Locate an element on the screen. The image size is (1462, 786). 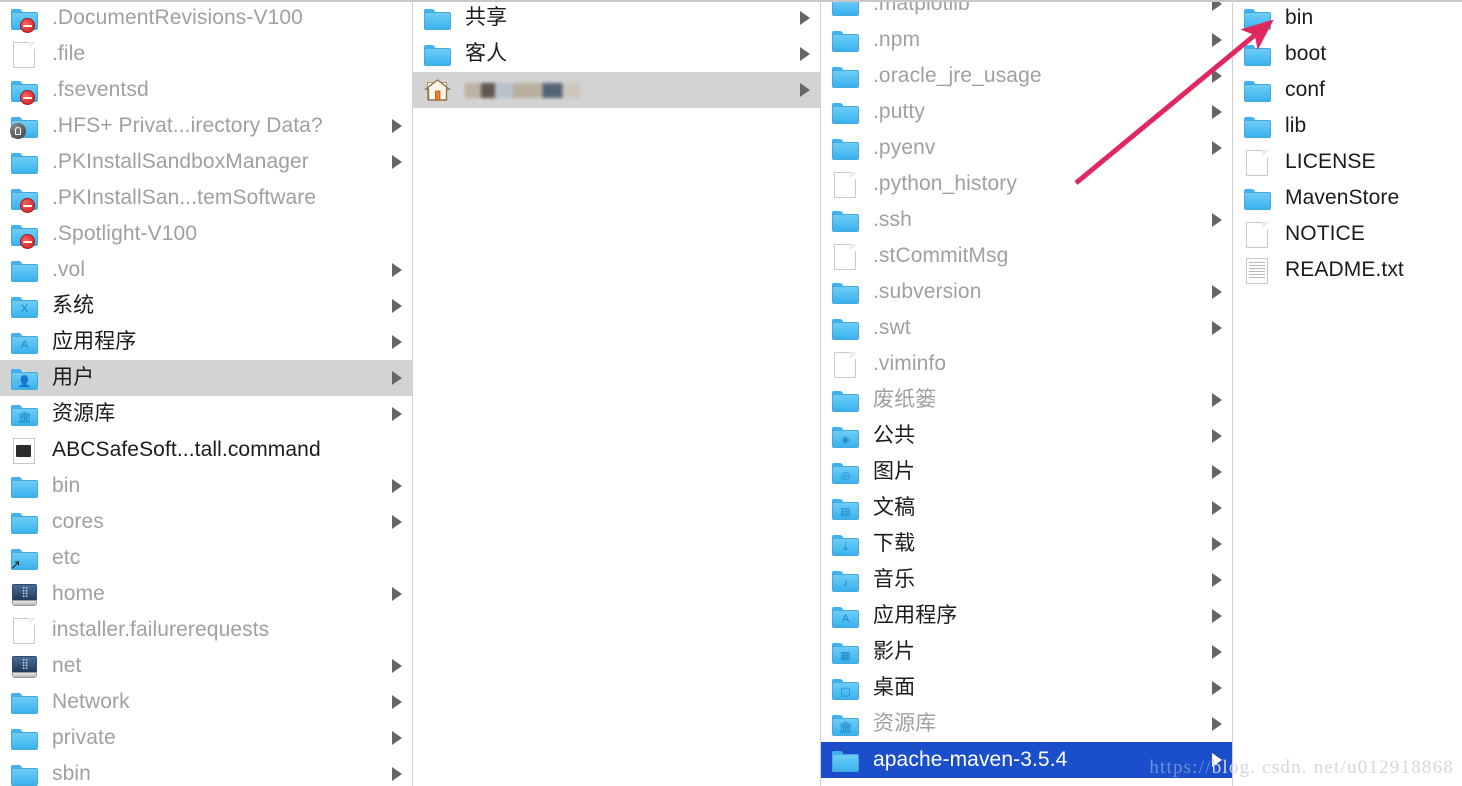
file-row: ⣿ home is located at coordinates (206, 594).